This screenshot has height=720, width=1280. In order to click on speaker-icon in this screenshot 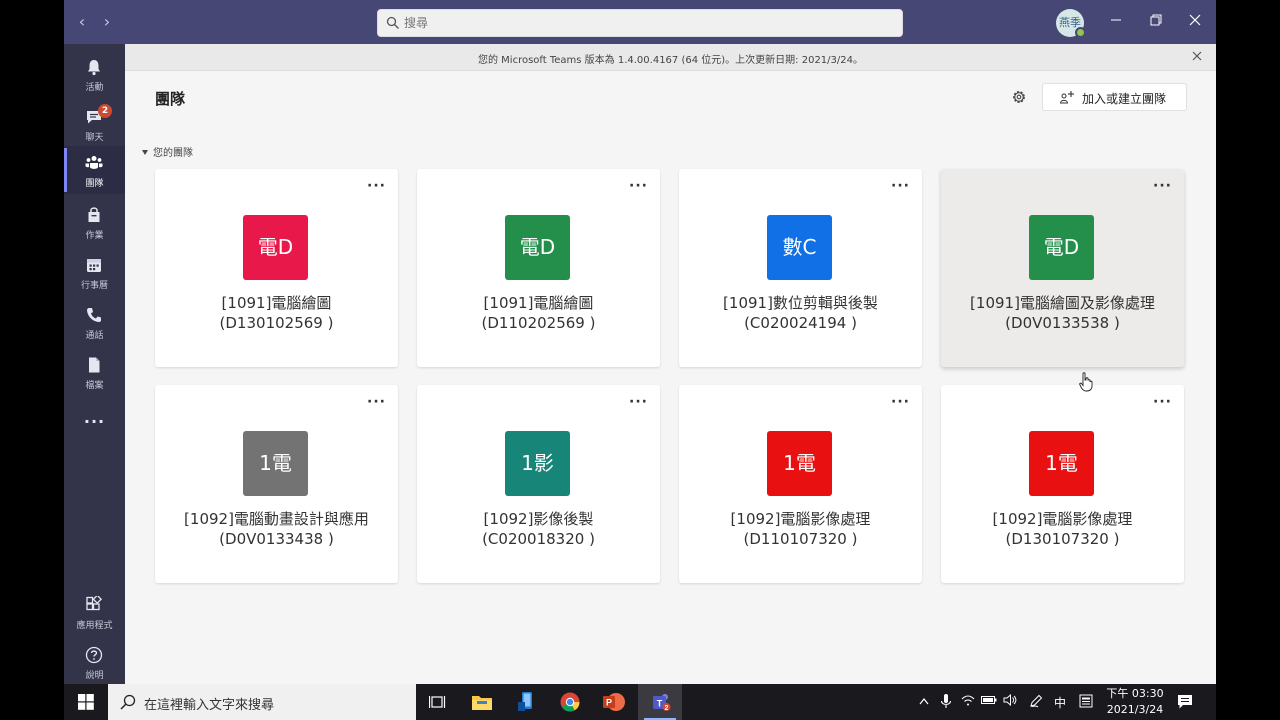, I will do `click(1010, 700)`.